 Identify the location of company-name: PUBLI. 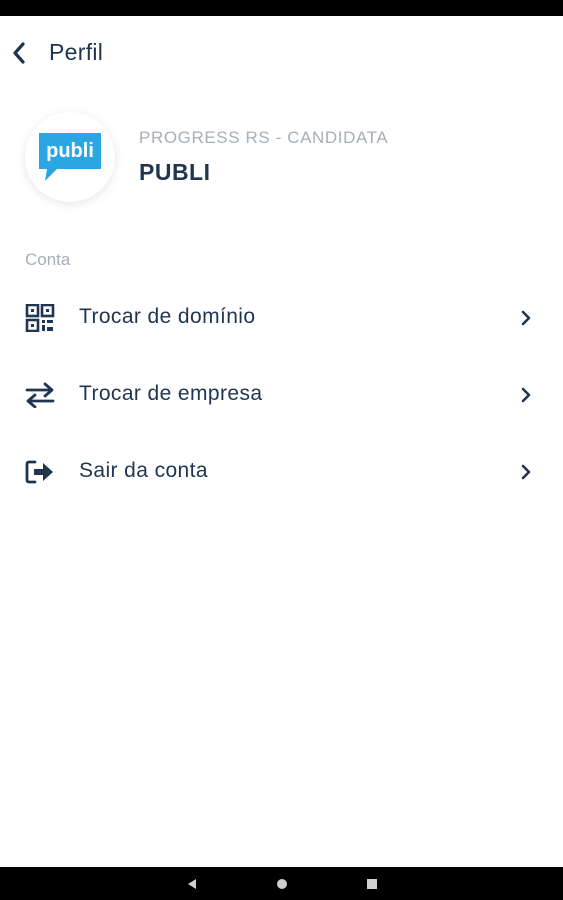
(175, 172).